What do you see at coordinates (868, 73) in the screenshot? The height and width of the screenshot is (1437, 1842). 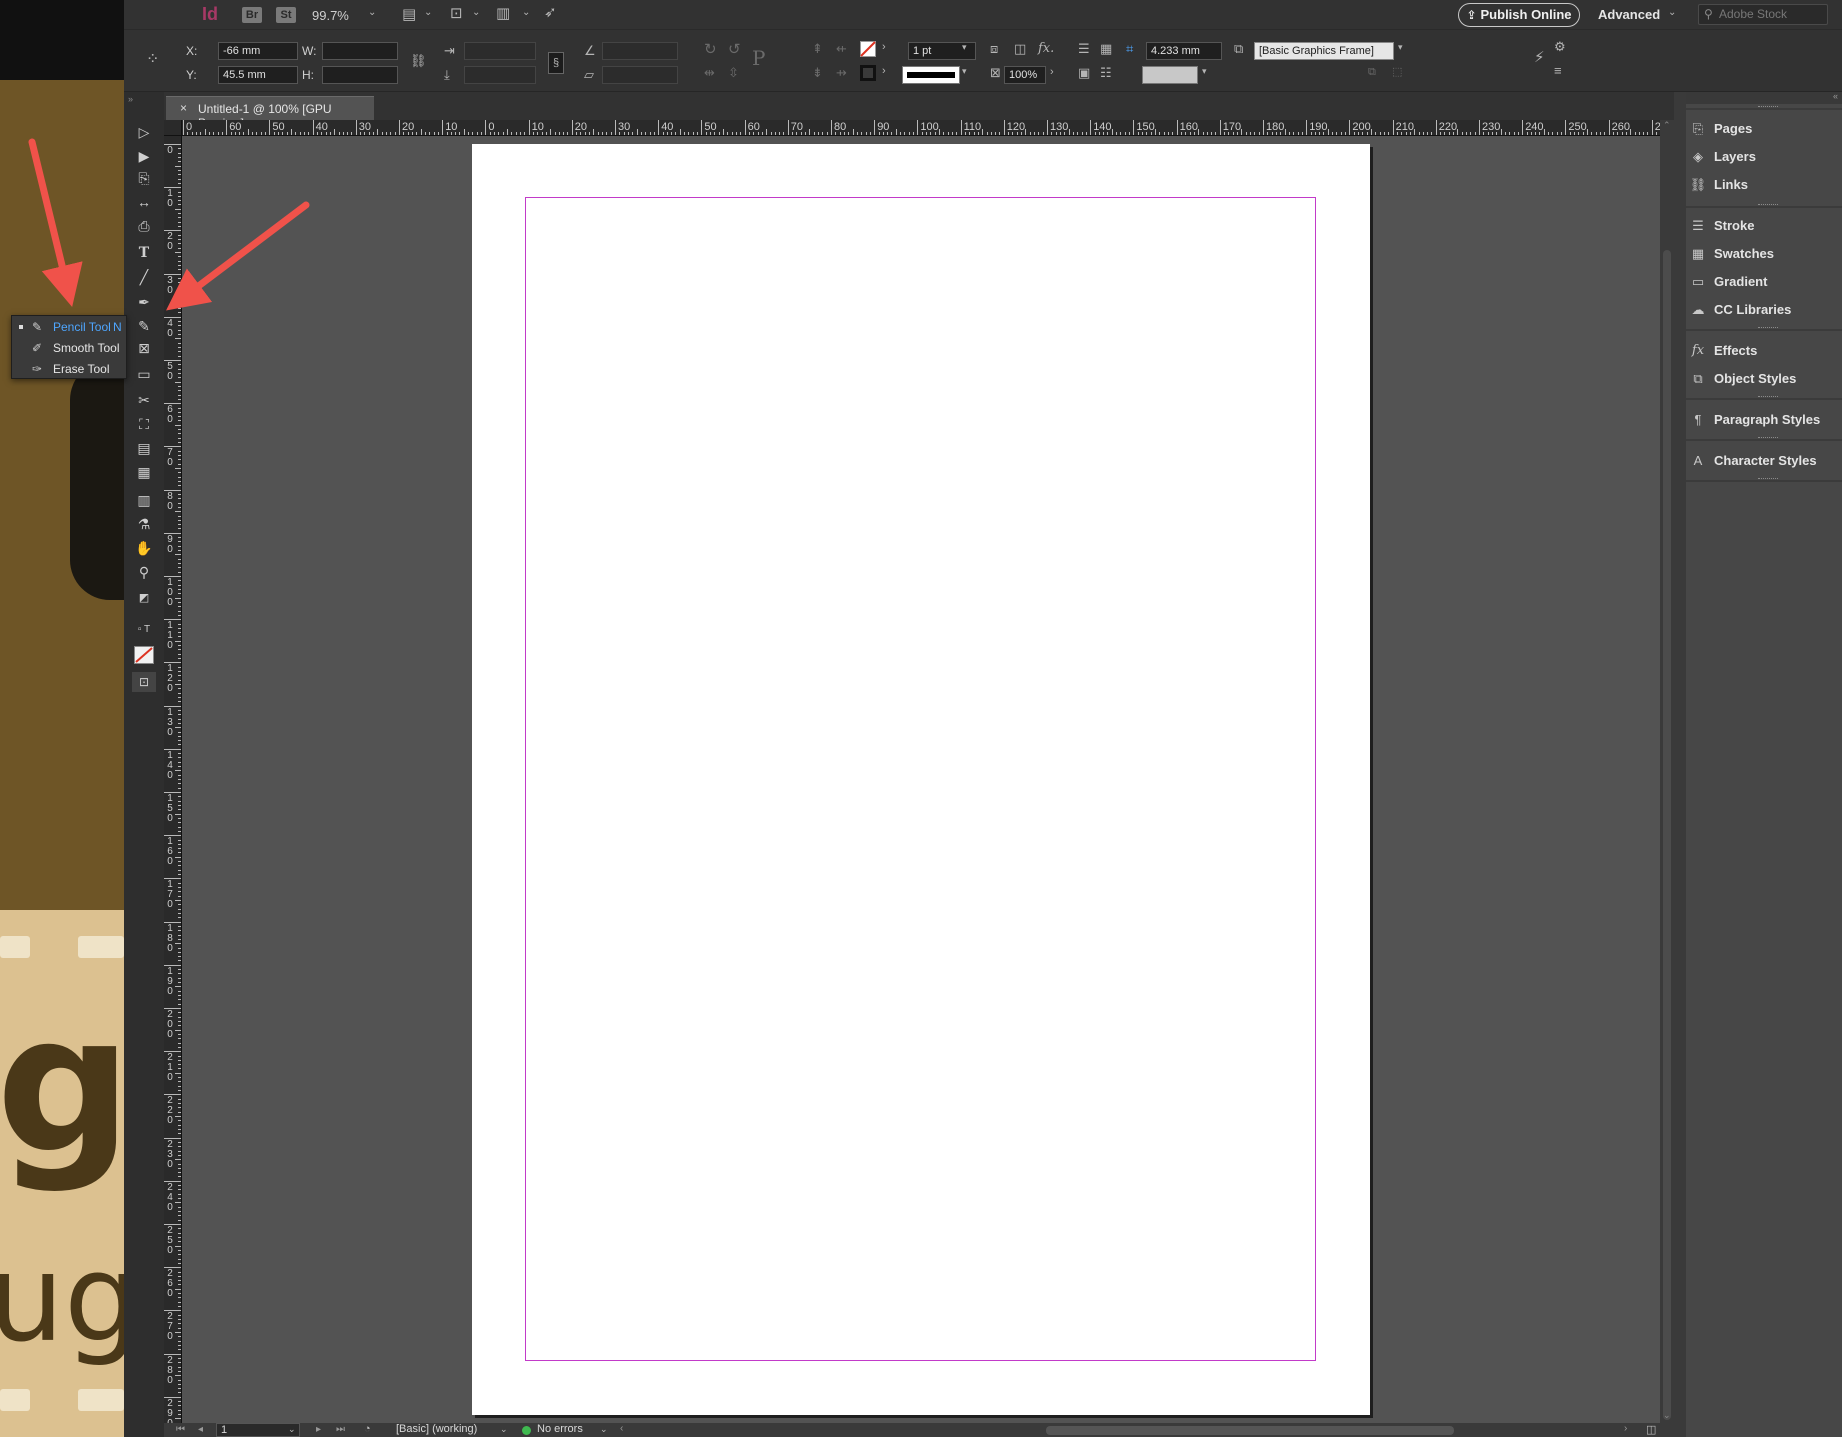 I see `stroke-swatch-icon` at bounding box center [868, 73].